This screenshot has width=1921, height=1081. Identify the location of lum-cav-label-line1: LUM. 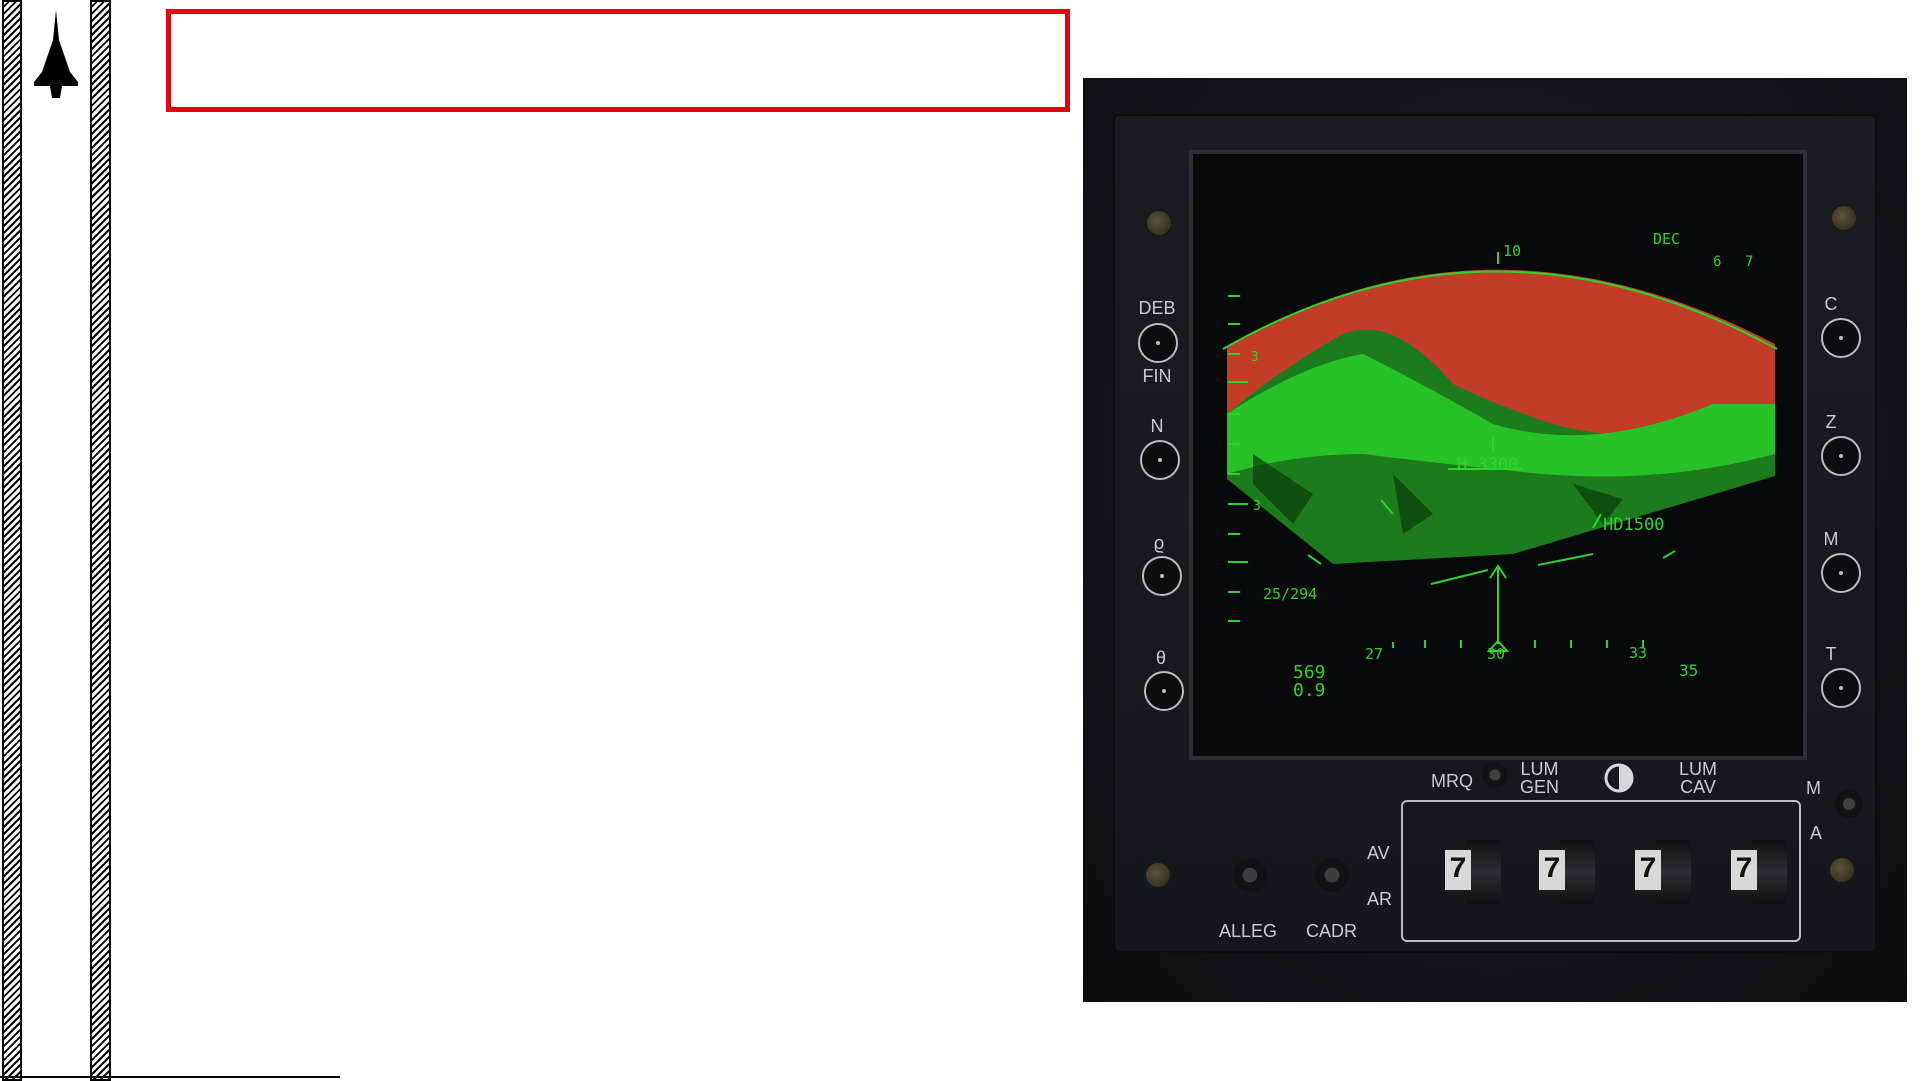
(1698, 769).